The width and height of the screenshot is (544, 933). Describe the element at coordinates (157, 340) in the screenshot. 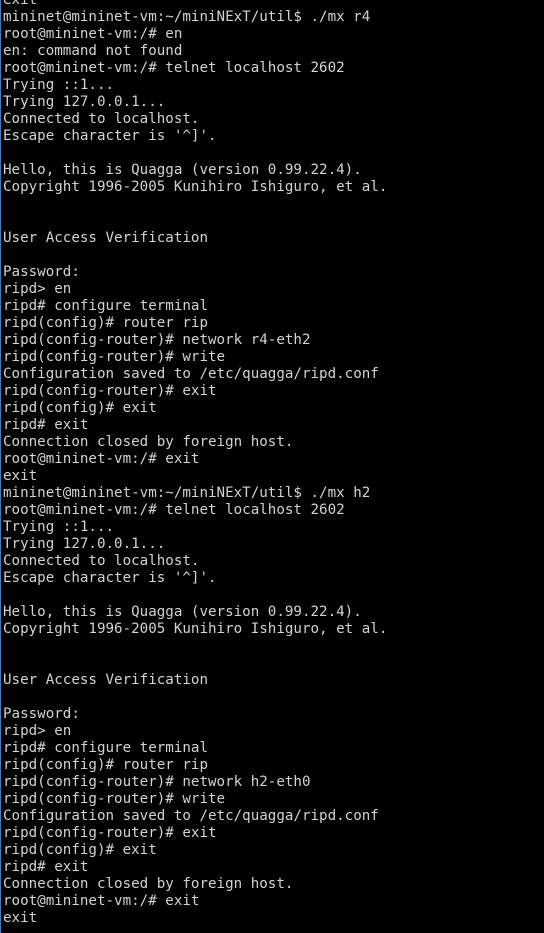

I see `terminal-line: ripd(config-router)# network r4-eth2` at that location.